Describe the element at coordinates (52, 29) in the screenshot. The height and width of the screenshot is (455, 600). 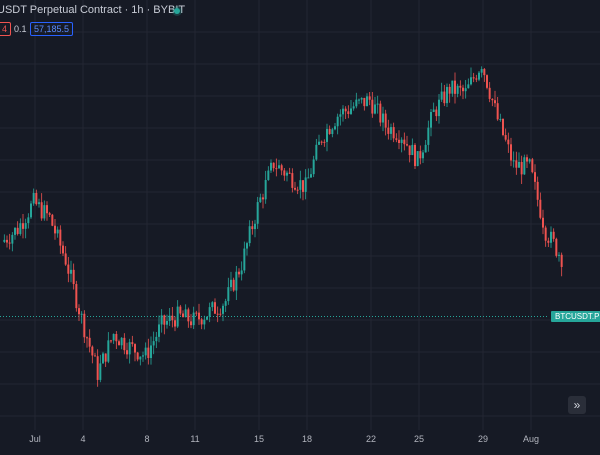
I see `buy-price-badge: 57,185.5` at that location.